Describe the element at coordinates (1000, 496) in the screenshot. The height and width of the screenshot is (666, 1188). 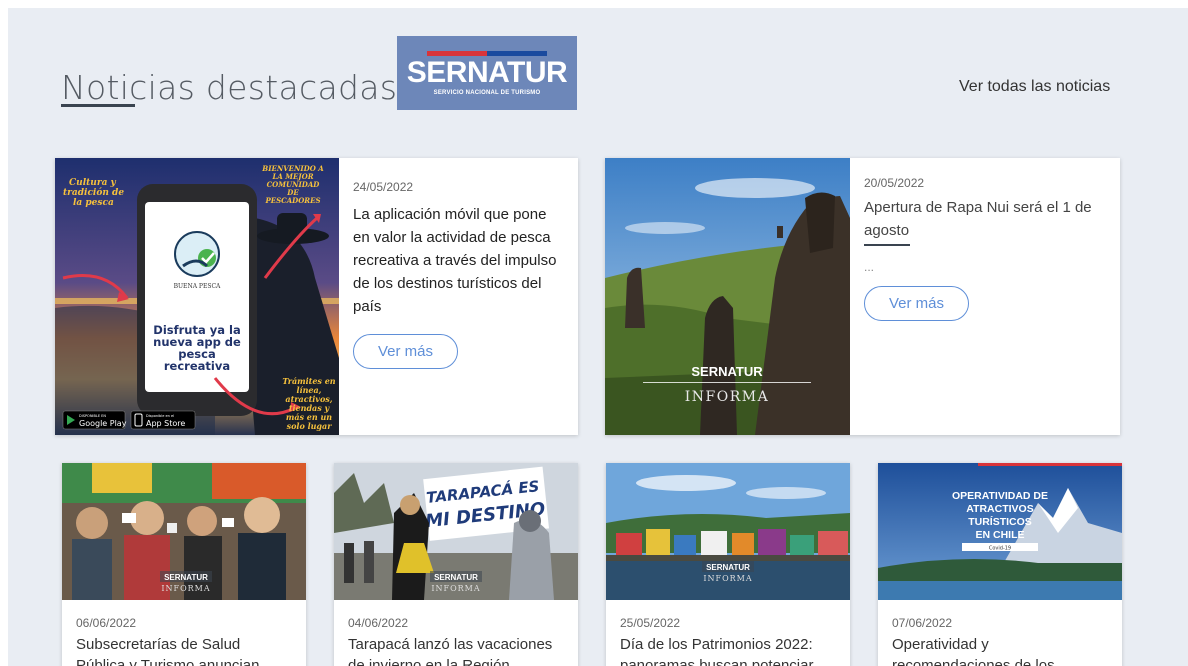
I see `svg-text: OPERATIVIDAD DE` at that location.